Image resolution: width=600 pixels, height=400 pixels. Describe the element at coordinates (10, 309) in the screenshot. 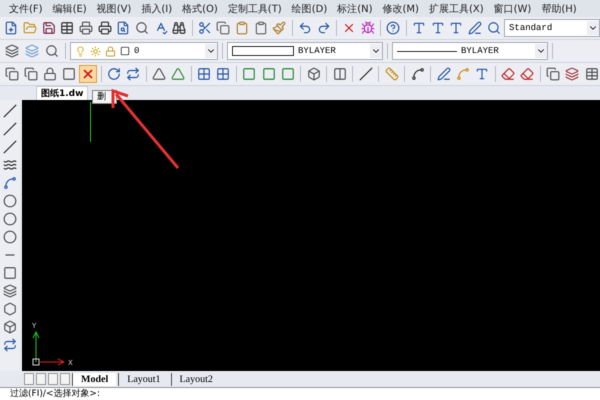

I see `hexagon-icon` at that location.